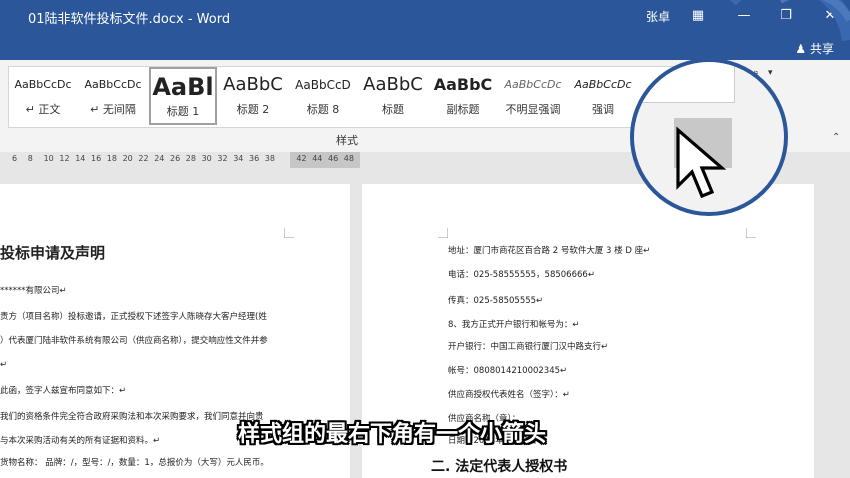 Image resolution: width=850 pixels, height=478 pixels. Describe the element at coordinates (496, 301) in the screenshot. I see `body-text-line: 传真：025-58505555↵` at that location.